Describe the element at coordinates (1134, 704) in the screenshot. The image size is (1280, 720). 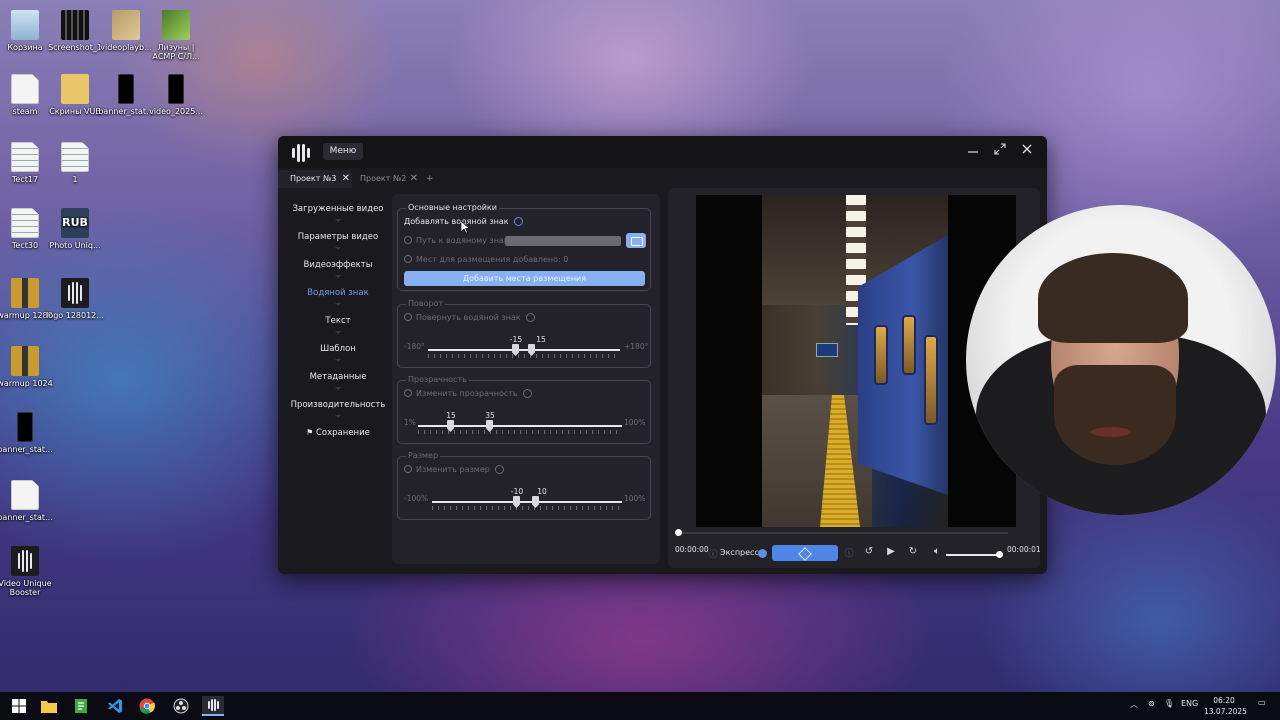
I see `tray-chevron-icon: ︿` at that location.